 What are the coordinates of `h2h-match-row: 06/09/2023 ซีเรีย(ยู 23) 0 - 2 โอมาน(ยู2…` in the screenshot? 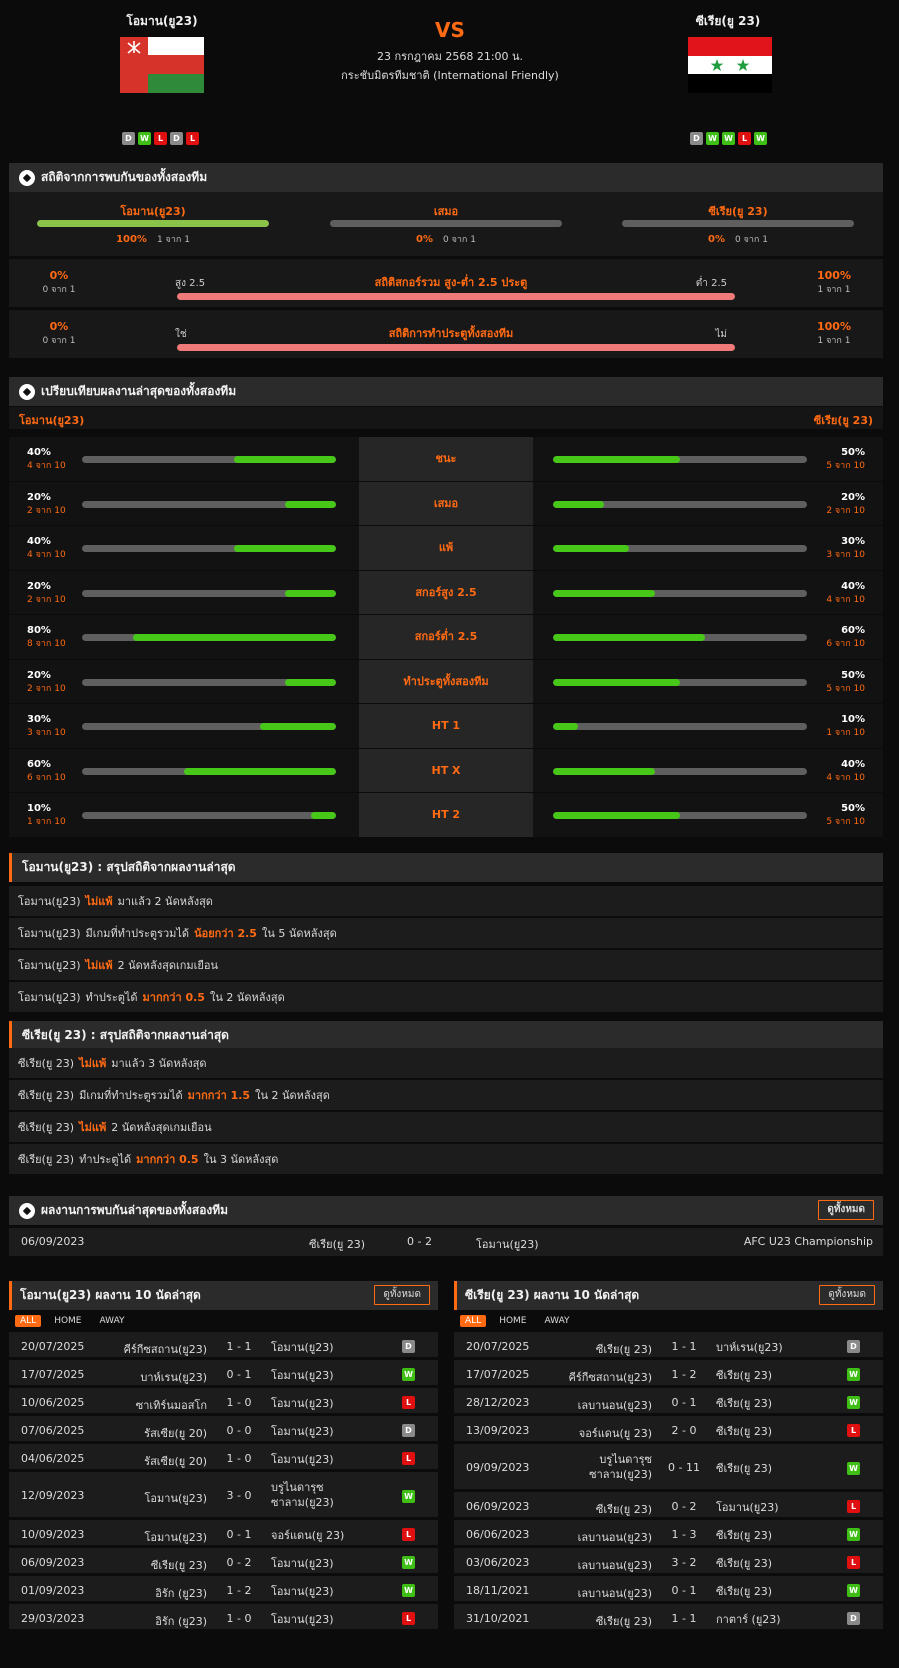 It's located at (446, 1242).